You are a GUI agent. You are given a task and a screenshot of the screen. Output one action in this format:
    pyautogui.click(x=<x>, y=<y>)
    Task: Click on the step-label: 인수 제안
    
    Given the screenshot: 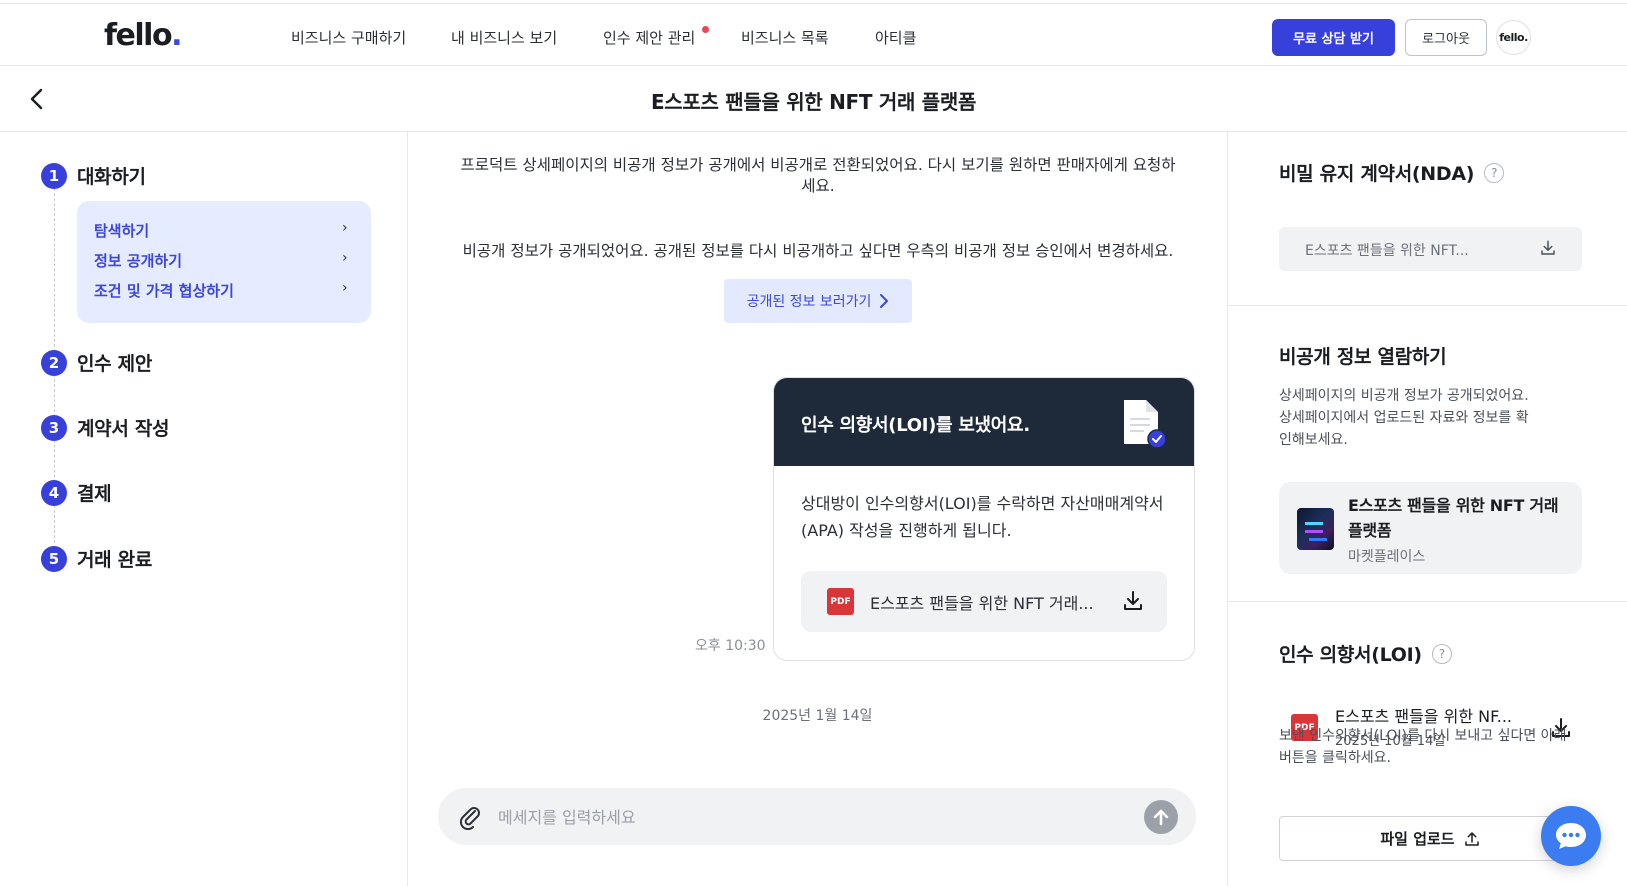 What is the action you would take?
    pyautogui.click(x=115, y=364)
    